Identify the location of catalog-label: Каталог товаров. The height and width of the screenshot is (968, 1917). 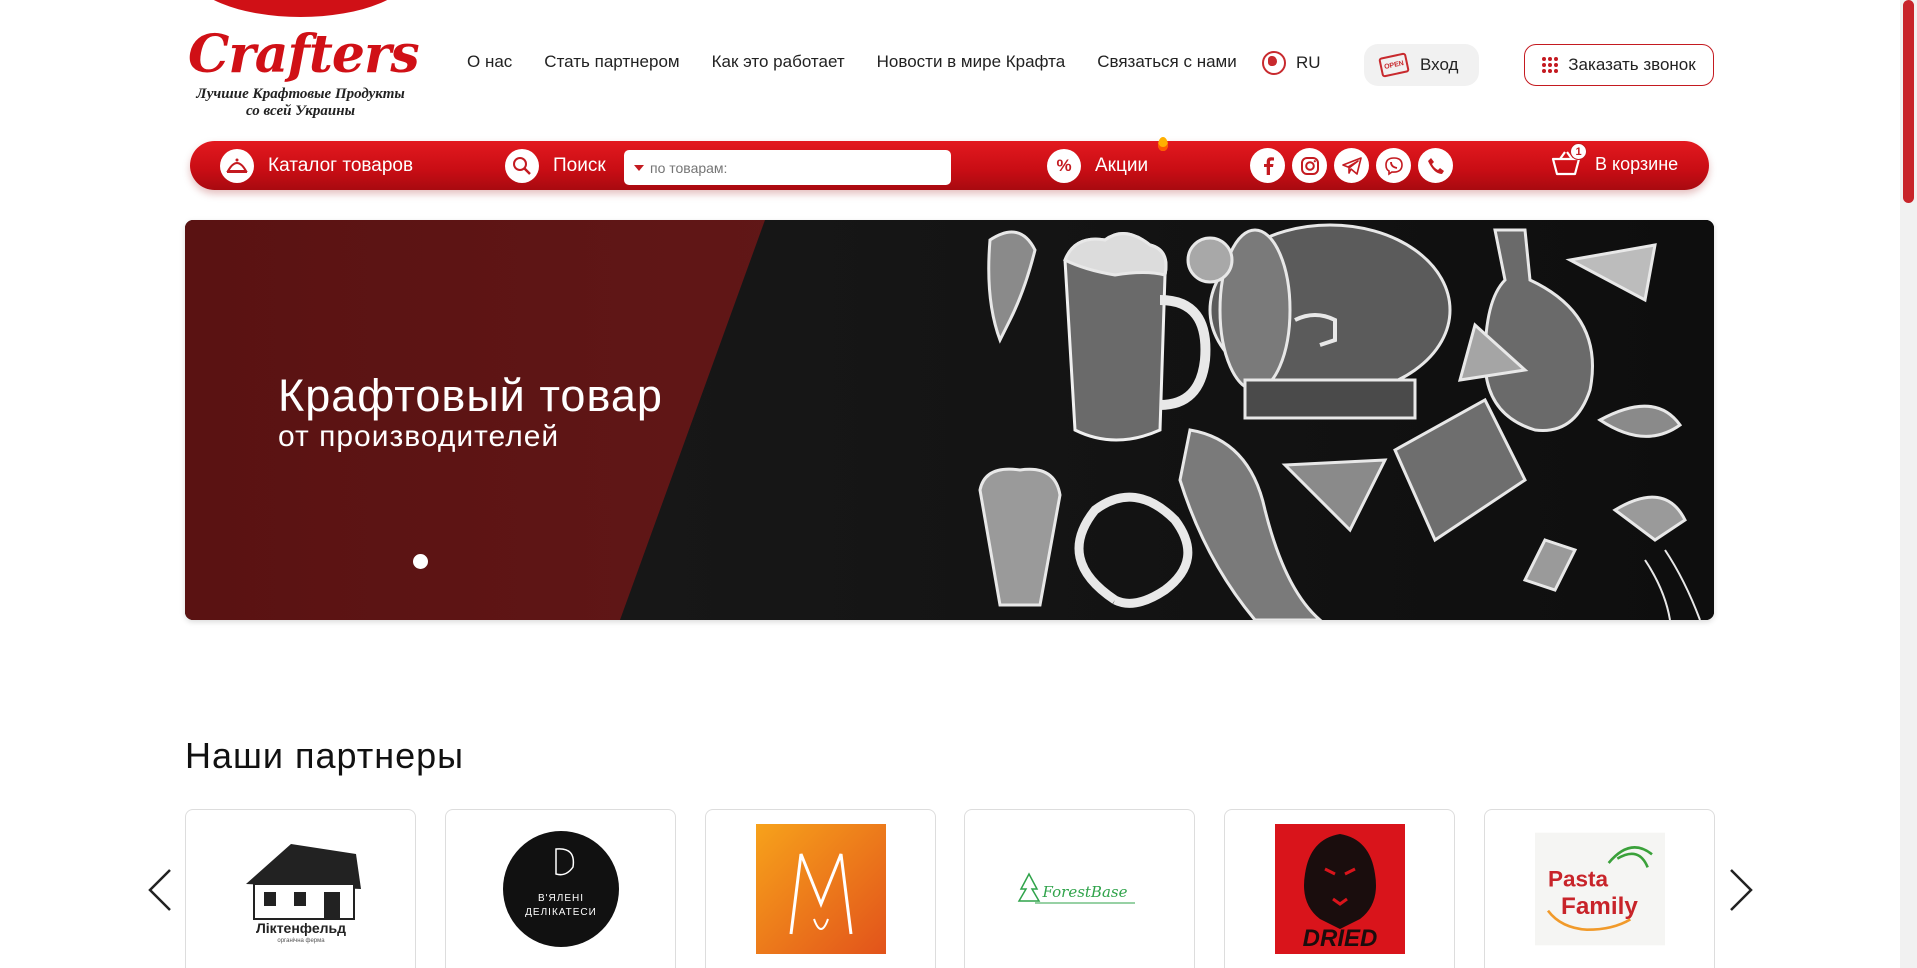
(341, 165).